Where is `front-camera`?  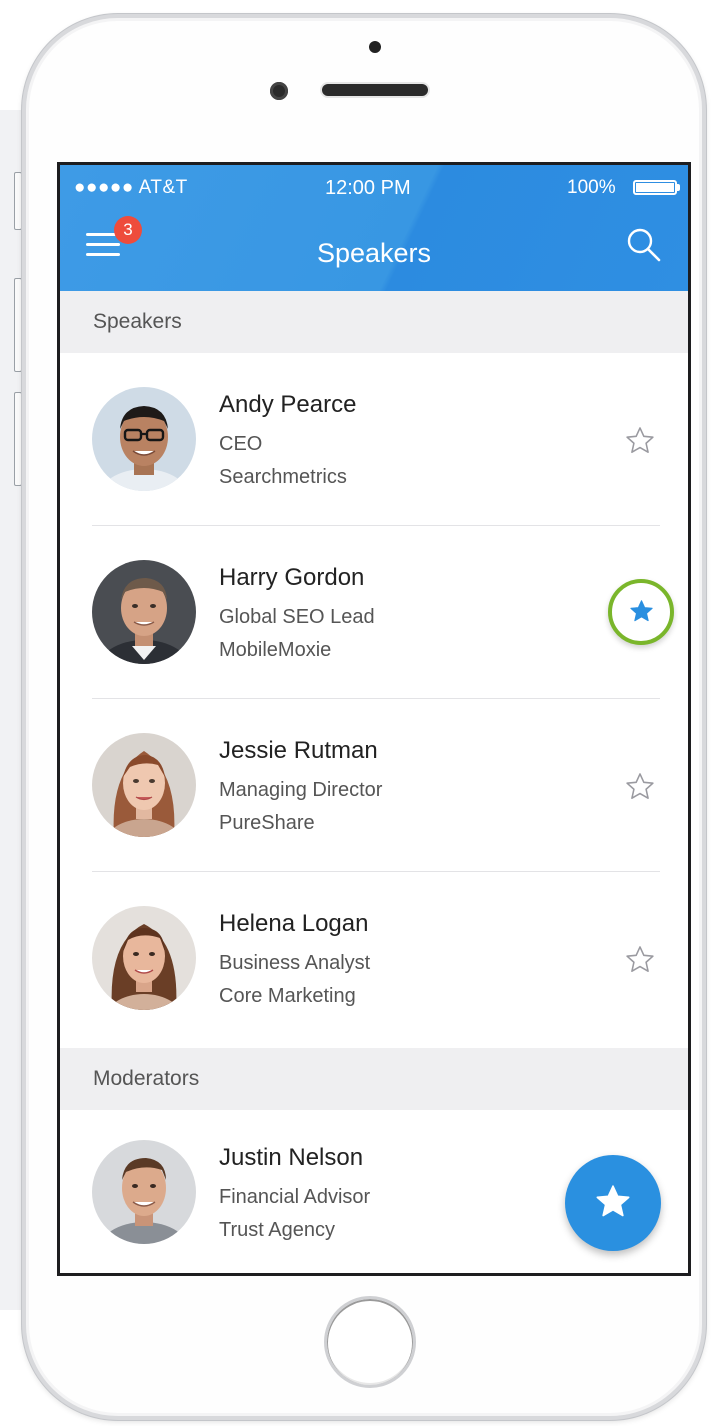 front-camera is located at coordinates (375, 47).